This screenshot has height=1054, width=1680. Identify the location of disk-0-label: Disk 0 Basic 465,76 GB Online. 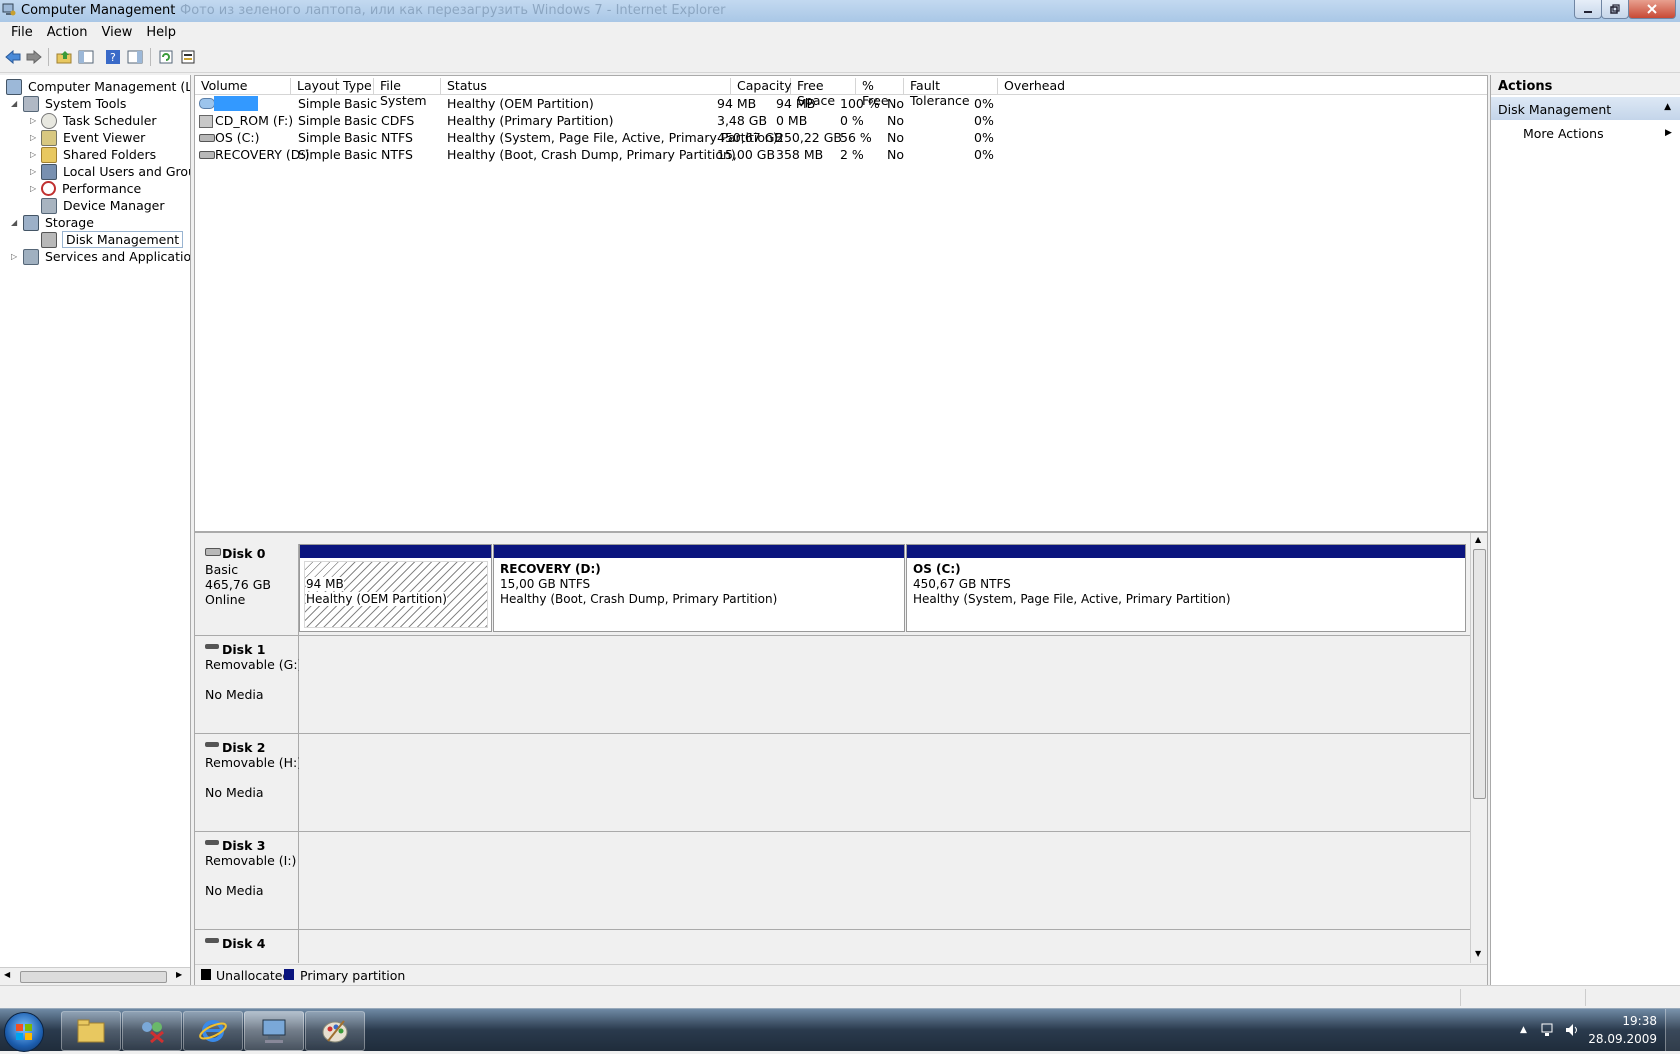
(247, 590).